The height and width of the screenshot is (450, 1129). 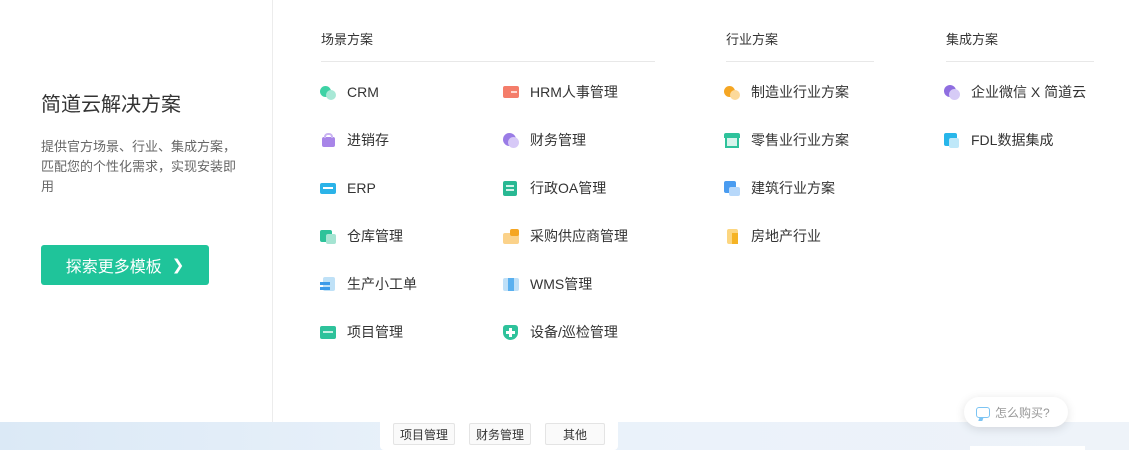 I want to click on menu-item-purchase: 采购供应商管理, so click(x=565, y=236).